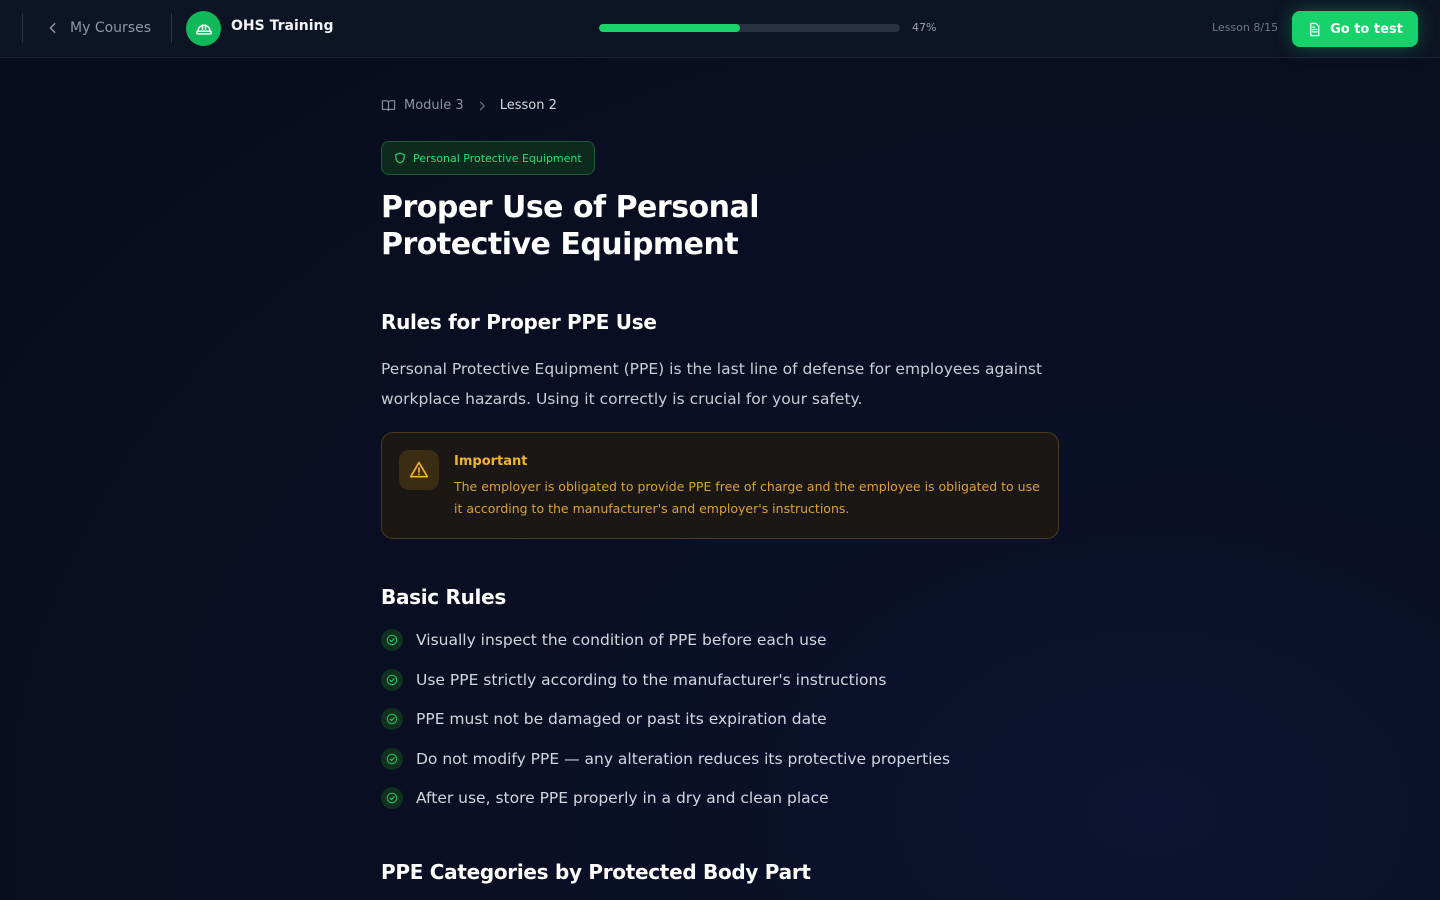 The height and width of the screenshot is (900, 1440). Describe the element at coordinates (419, 470) in the screenshot. I see `warning-icon` at that location.